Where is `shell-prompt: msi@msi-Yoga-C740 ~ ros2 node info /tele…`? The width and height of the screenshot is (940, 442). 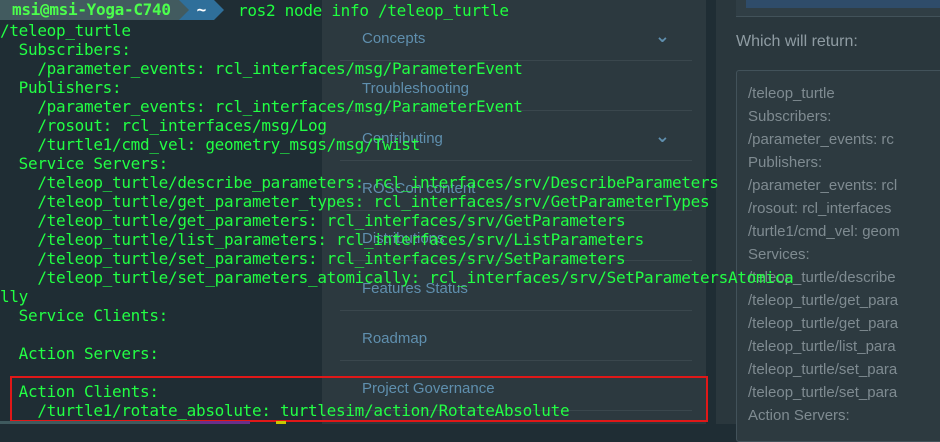 shell-prompt: msi@msi-Yoga-C740 ~ ros2 node info /tele… is located at coordinates (254, 10).